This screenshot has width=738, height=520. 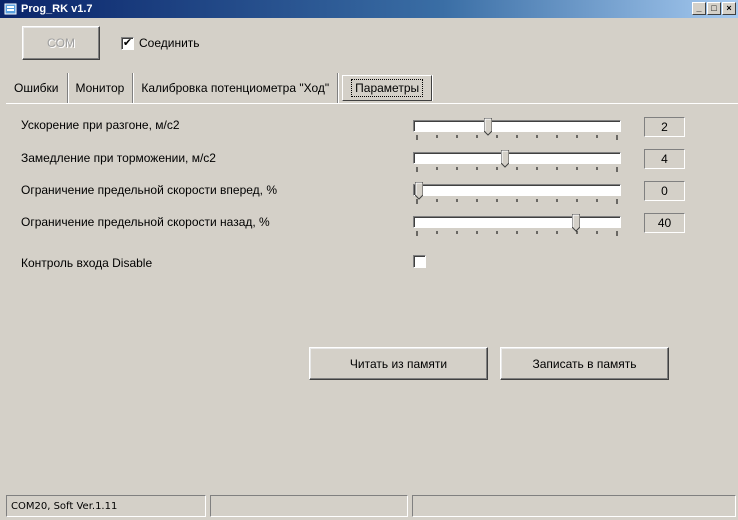 I want to click on param-label-deceleration: Замедление при торможении, м/с2, so click(x=118, y=158).